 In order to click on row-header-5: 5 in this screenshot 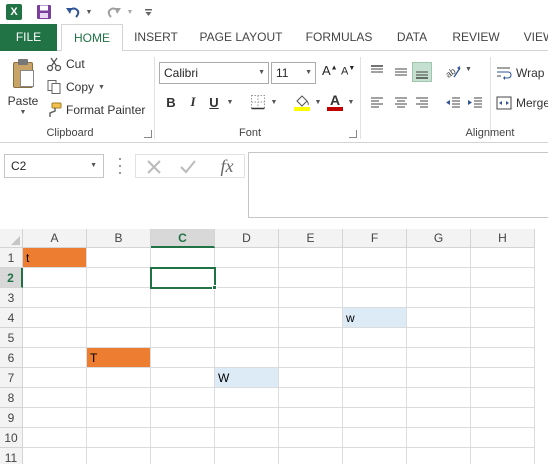, I will do `click(11, 338)`.